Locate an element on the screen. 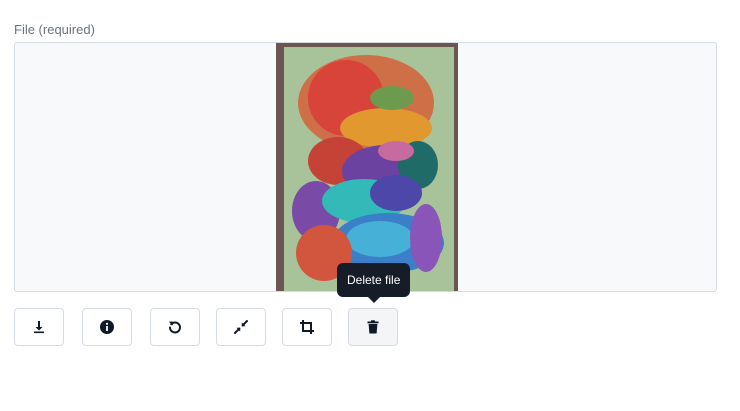 This screenshot has height=411, width=740. info-button is located at coordinates (107, 327).